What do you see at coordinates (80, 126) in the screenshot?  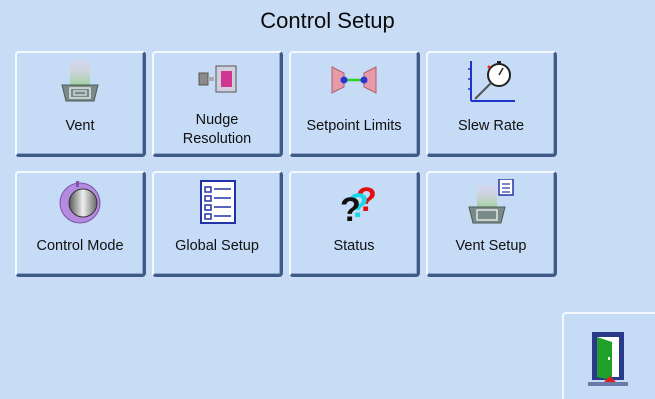 I see `vent-label: Vent` at bounding box center [80, 126].